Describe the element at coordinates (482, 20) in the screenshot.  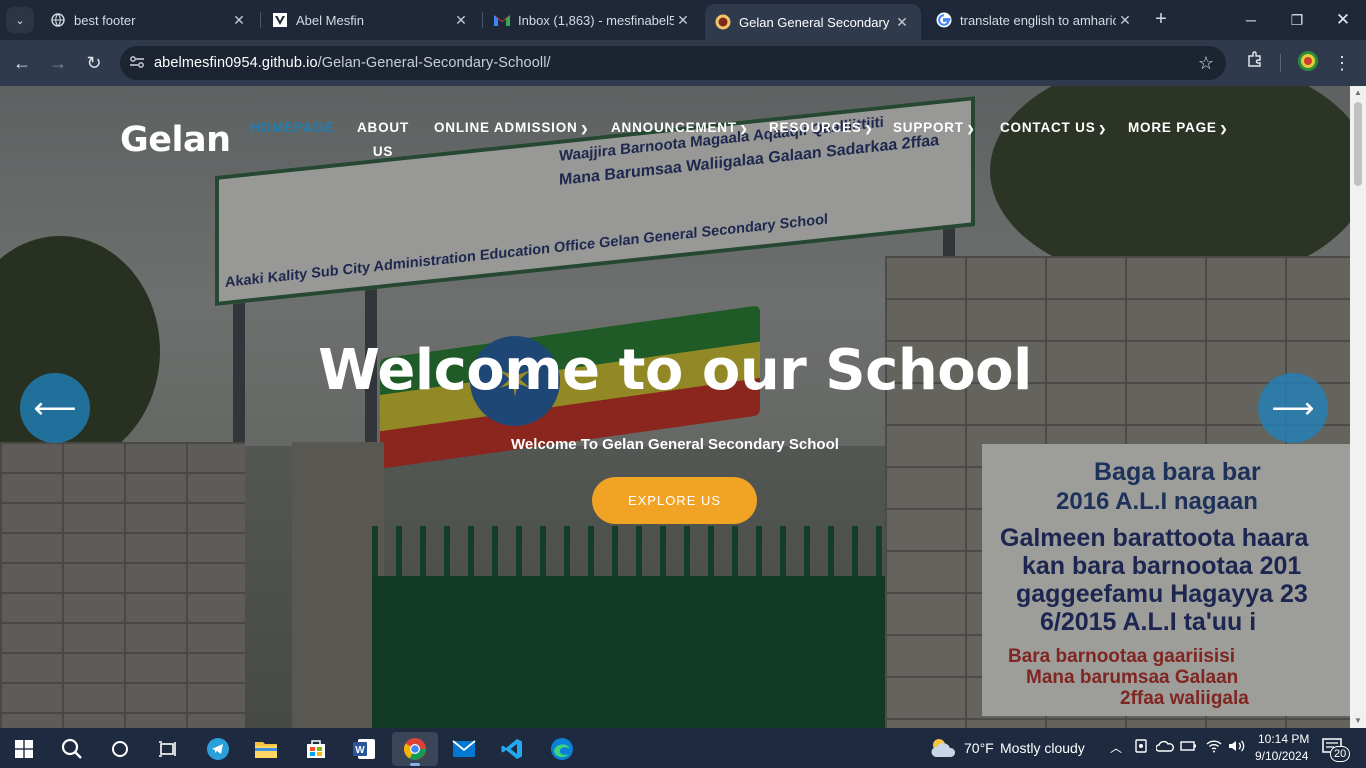
I see `tab-separator` at that location.